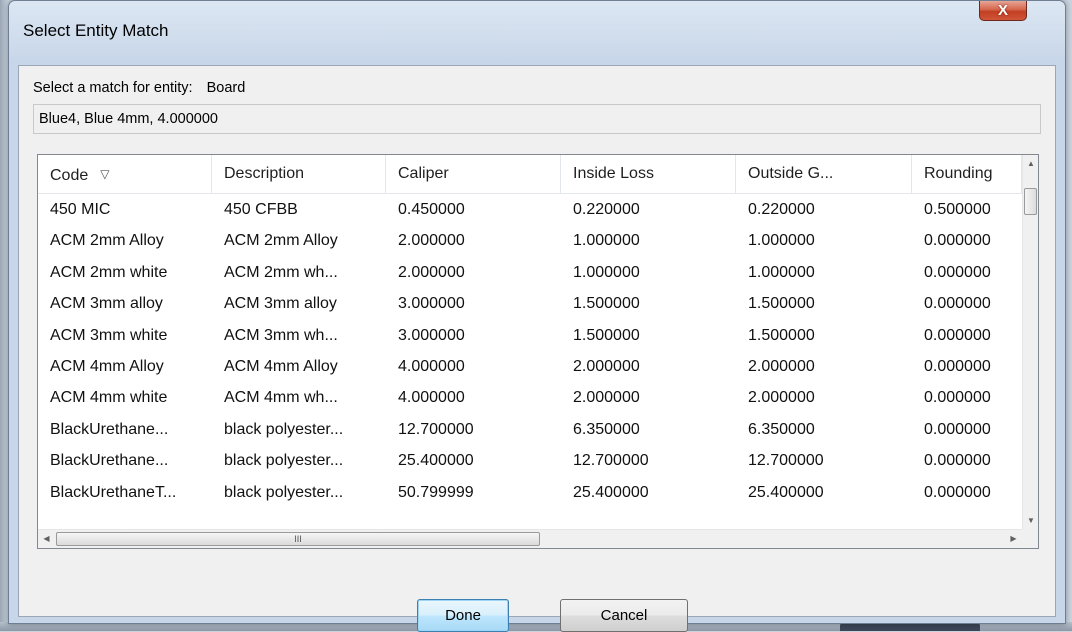 This screenshot has width=1072, height=632. I want to click on cell-inside-loss: 0.220000, so click(606, 209).